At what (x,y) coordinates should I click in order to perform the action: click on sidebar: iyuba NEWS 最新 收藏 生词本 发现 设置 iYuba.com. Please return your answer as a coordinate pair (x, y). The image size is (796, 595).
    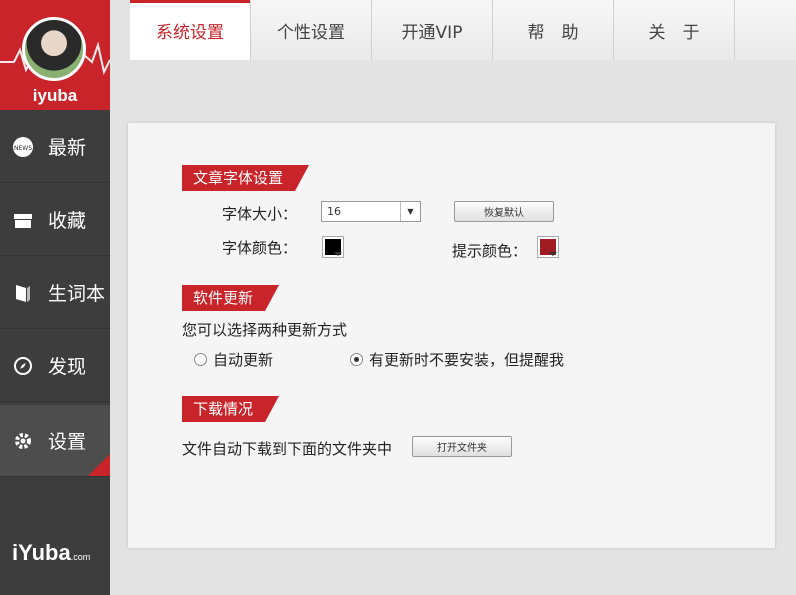
    Looking at the image, I should click on (55, 297).